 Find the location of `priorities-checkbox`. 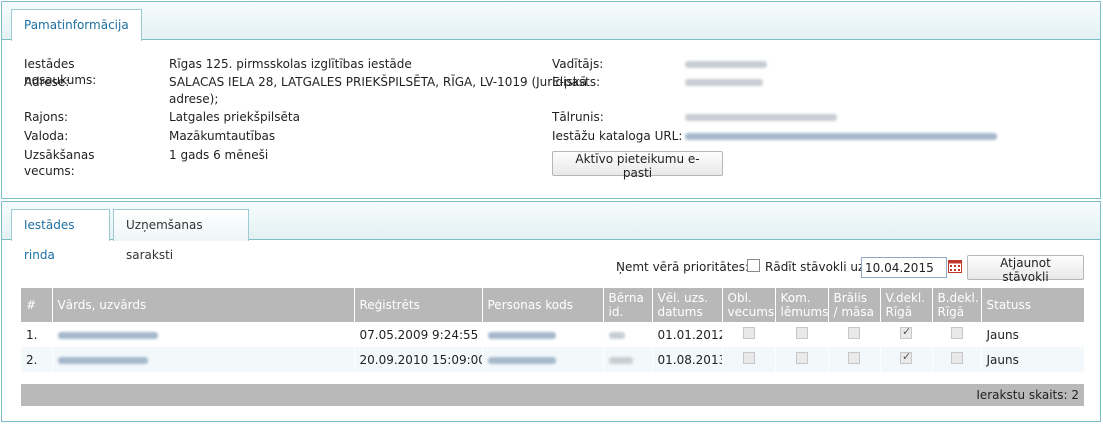

priorities-checkbox is located at coordinates (753, 265).